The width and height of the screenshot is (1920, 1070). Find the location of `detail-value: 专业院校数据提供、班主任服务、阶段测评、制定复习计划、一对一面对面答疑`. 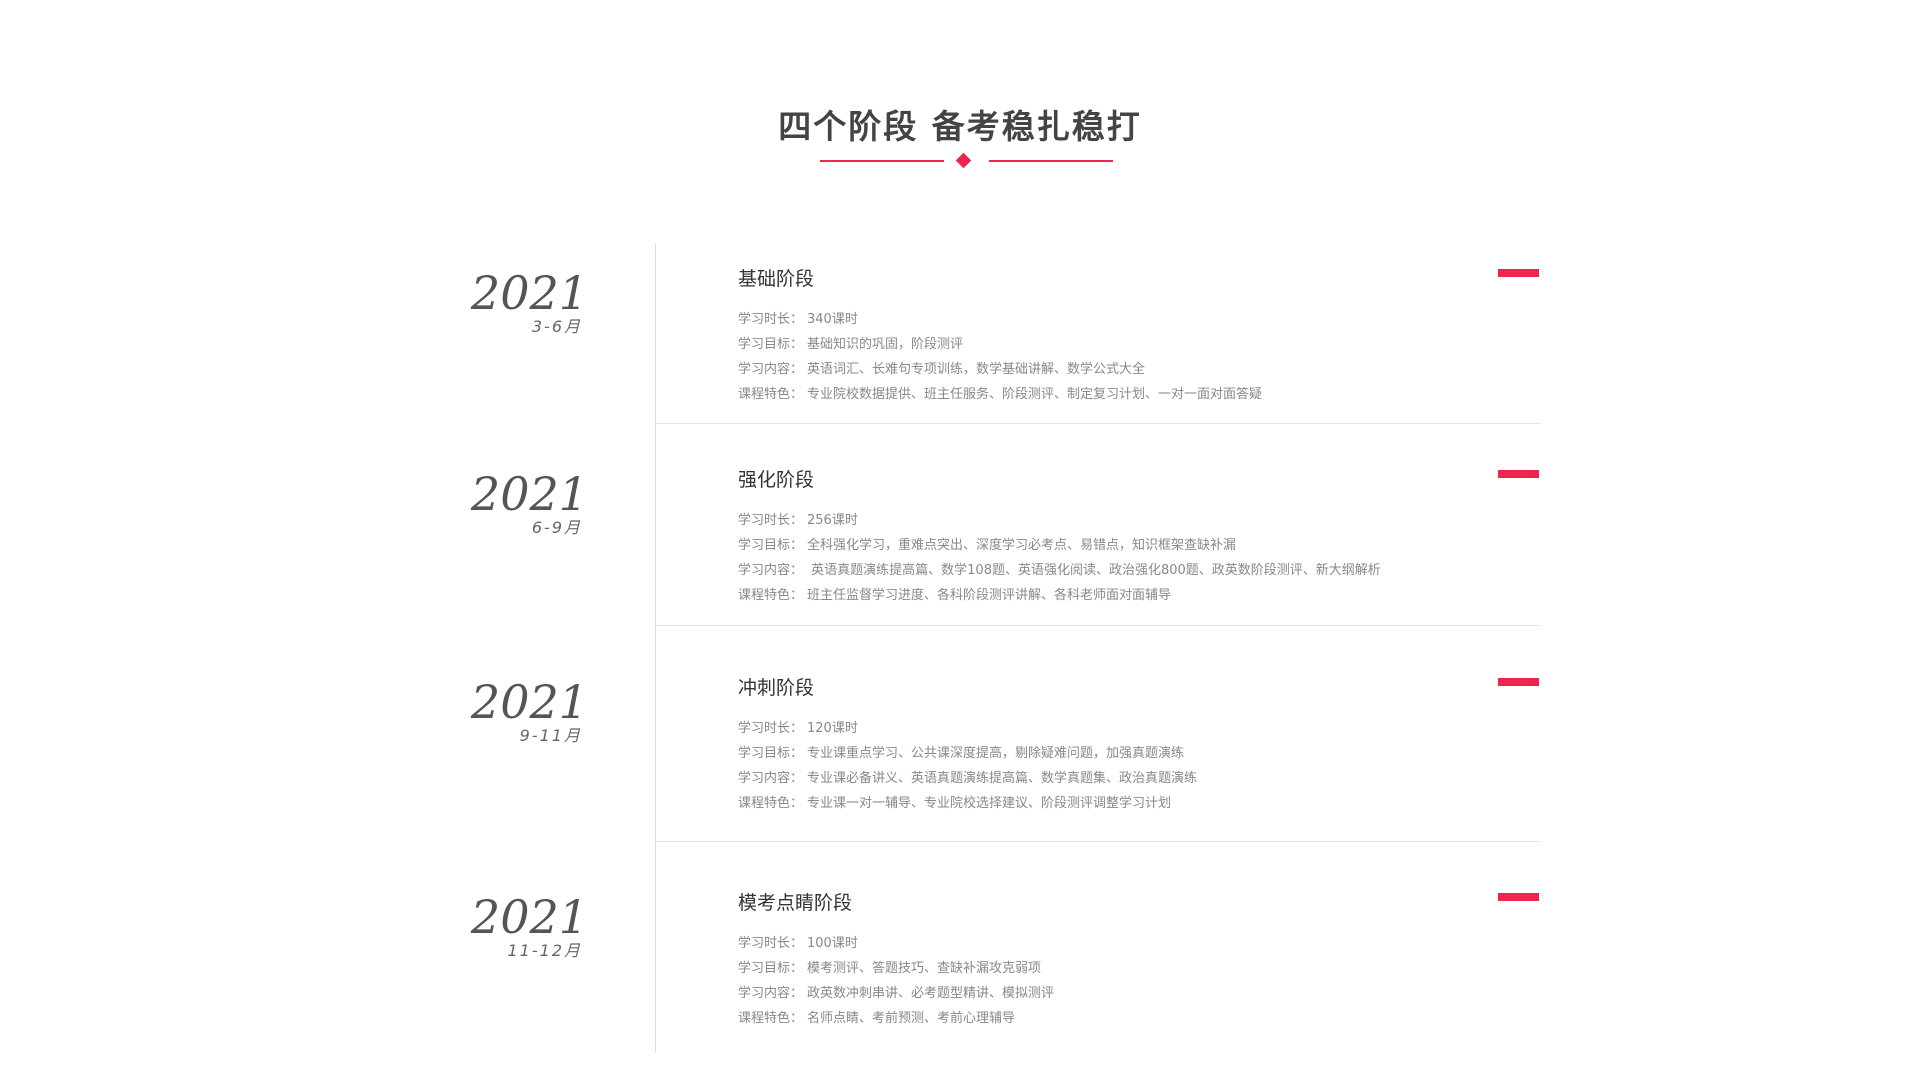

detail-value: 专业院校数据提供、班主任服务、阶段测评、制定复习计划、一对一面对面答疑 is located at coordinates (1035, 394).